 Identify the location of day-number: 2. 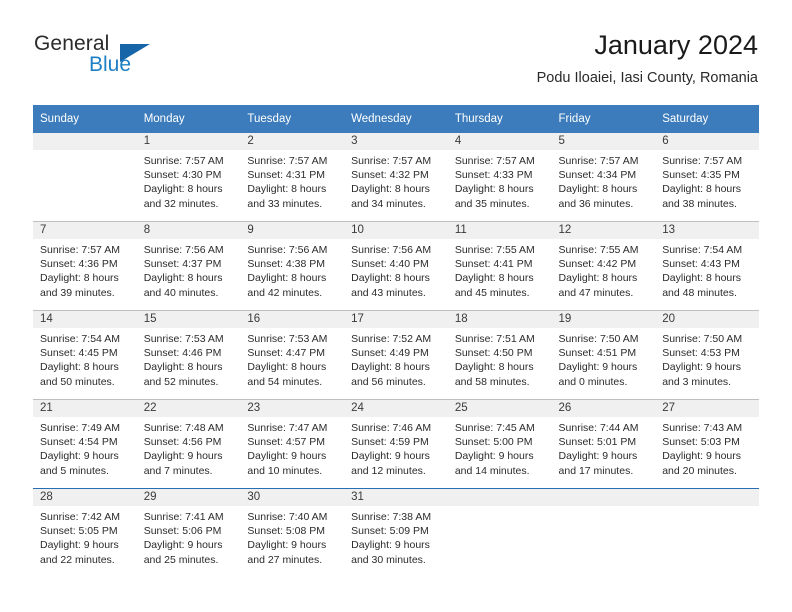
(292, 141).